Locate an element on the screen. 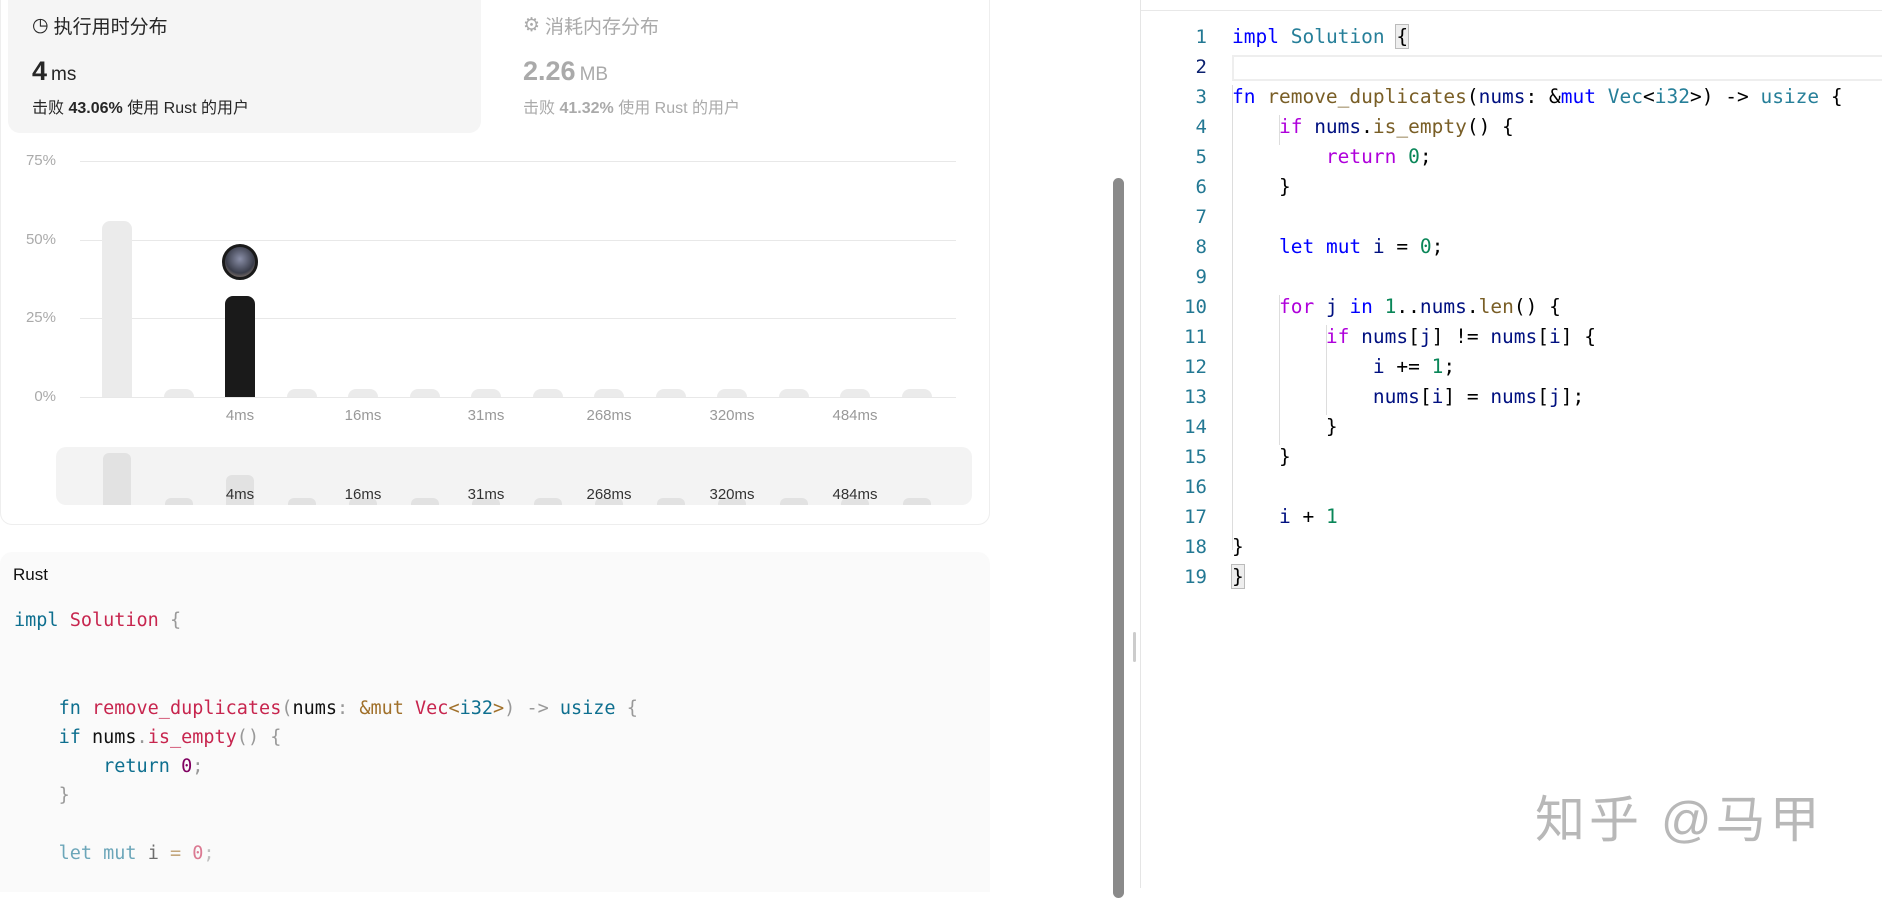  line-number: 1 is located at coordinates (1201, 37).